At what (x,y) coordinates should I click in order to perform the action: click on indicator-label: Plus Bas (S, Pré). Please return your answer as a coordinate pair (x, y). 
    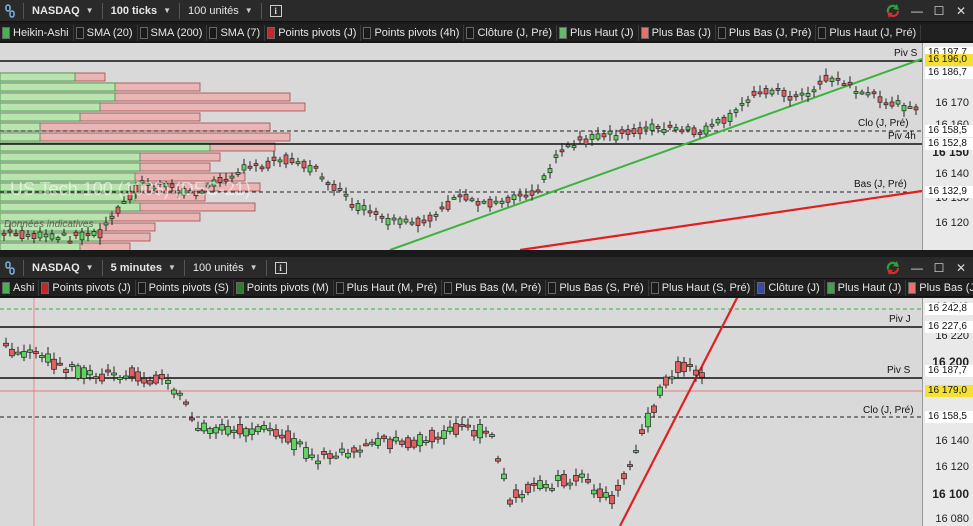
    Looking at the image, I should click on (601, 287).